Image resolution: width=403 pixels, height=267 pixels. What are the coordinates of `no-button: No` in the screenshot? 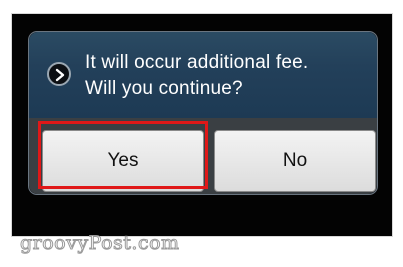 It's located at (295, 161).